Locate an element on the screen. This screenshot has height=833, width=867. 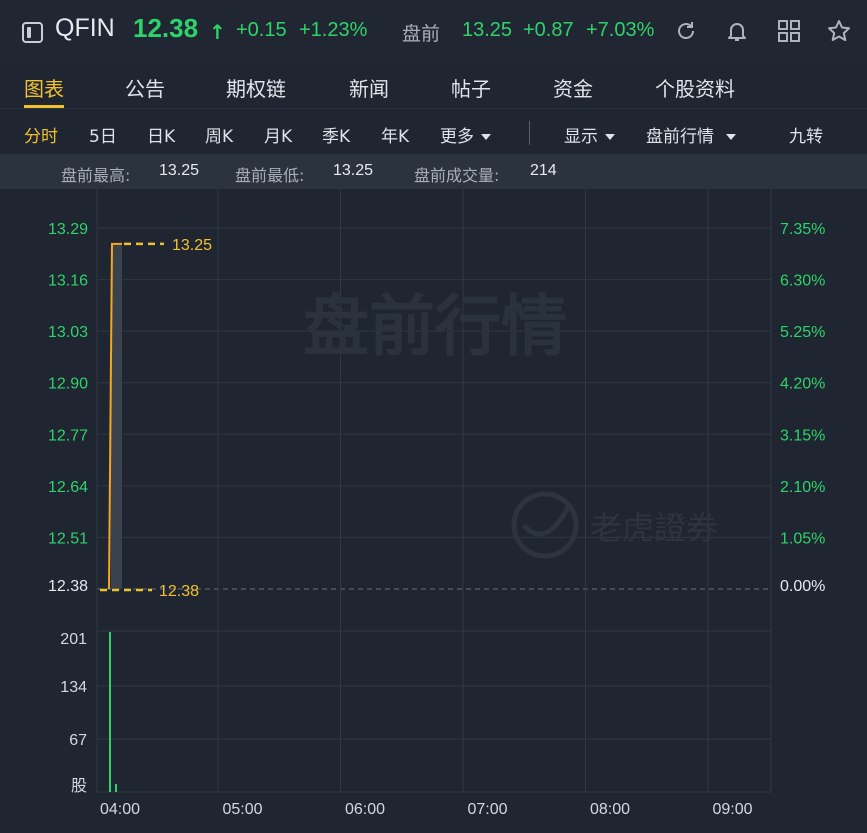
volume-series is located at coordinates (113, 712).